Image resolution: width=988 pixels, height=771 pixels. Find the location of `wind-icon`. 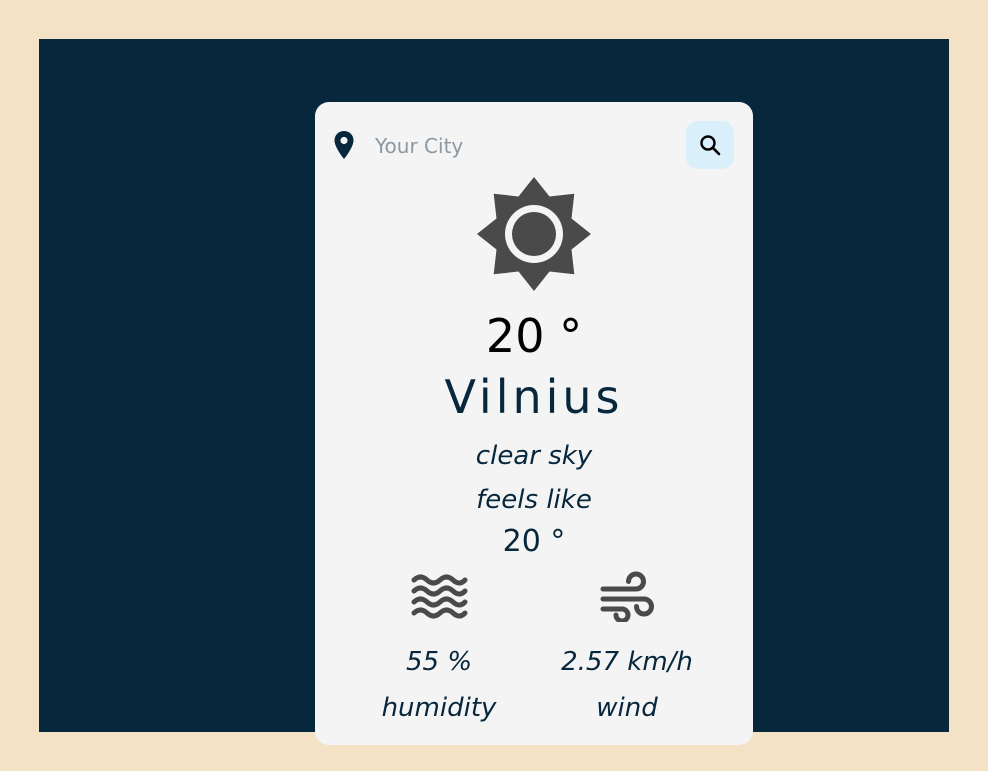

wind-icon is located at coordinates (627, 596).